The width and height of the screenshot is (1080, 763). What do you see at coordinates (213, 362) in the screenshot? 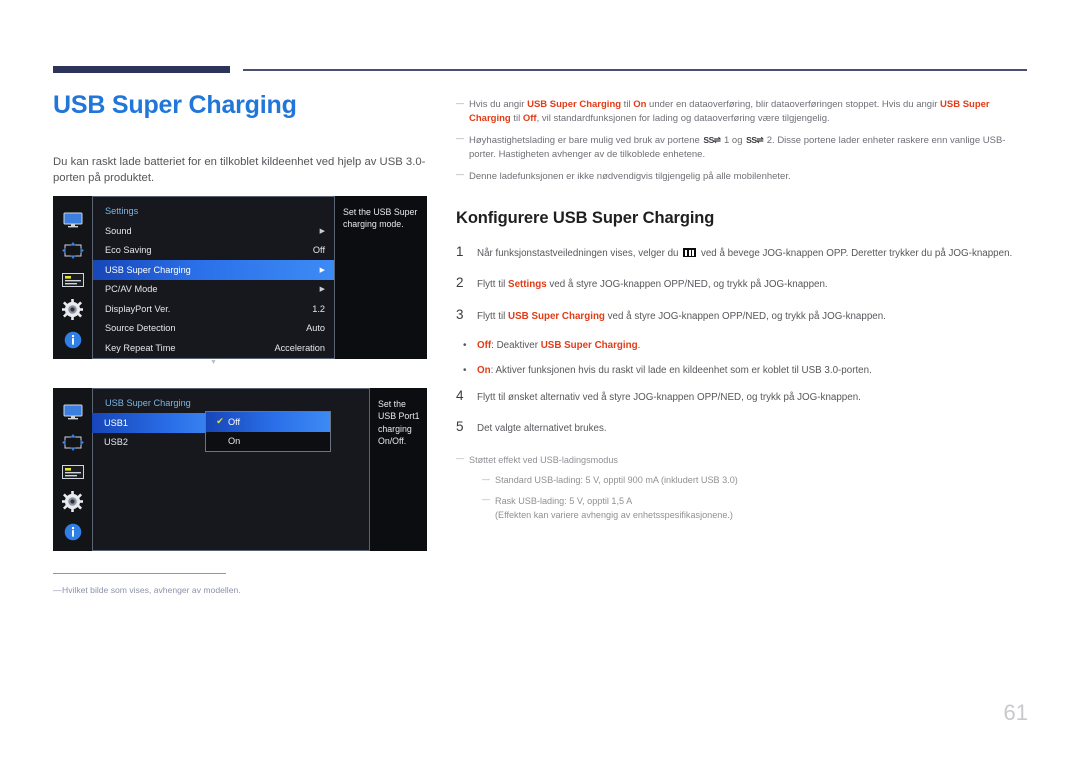
I see `scroll-down-icon: ▼` at bounding box center [213, 362].